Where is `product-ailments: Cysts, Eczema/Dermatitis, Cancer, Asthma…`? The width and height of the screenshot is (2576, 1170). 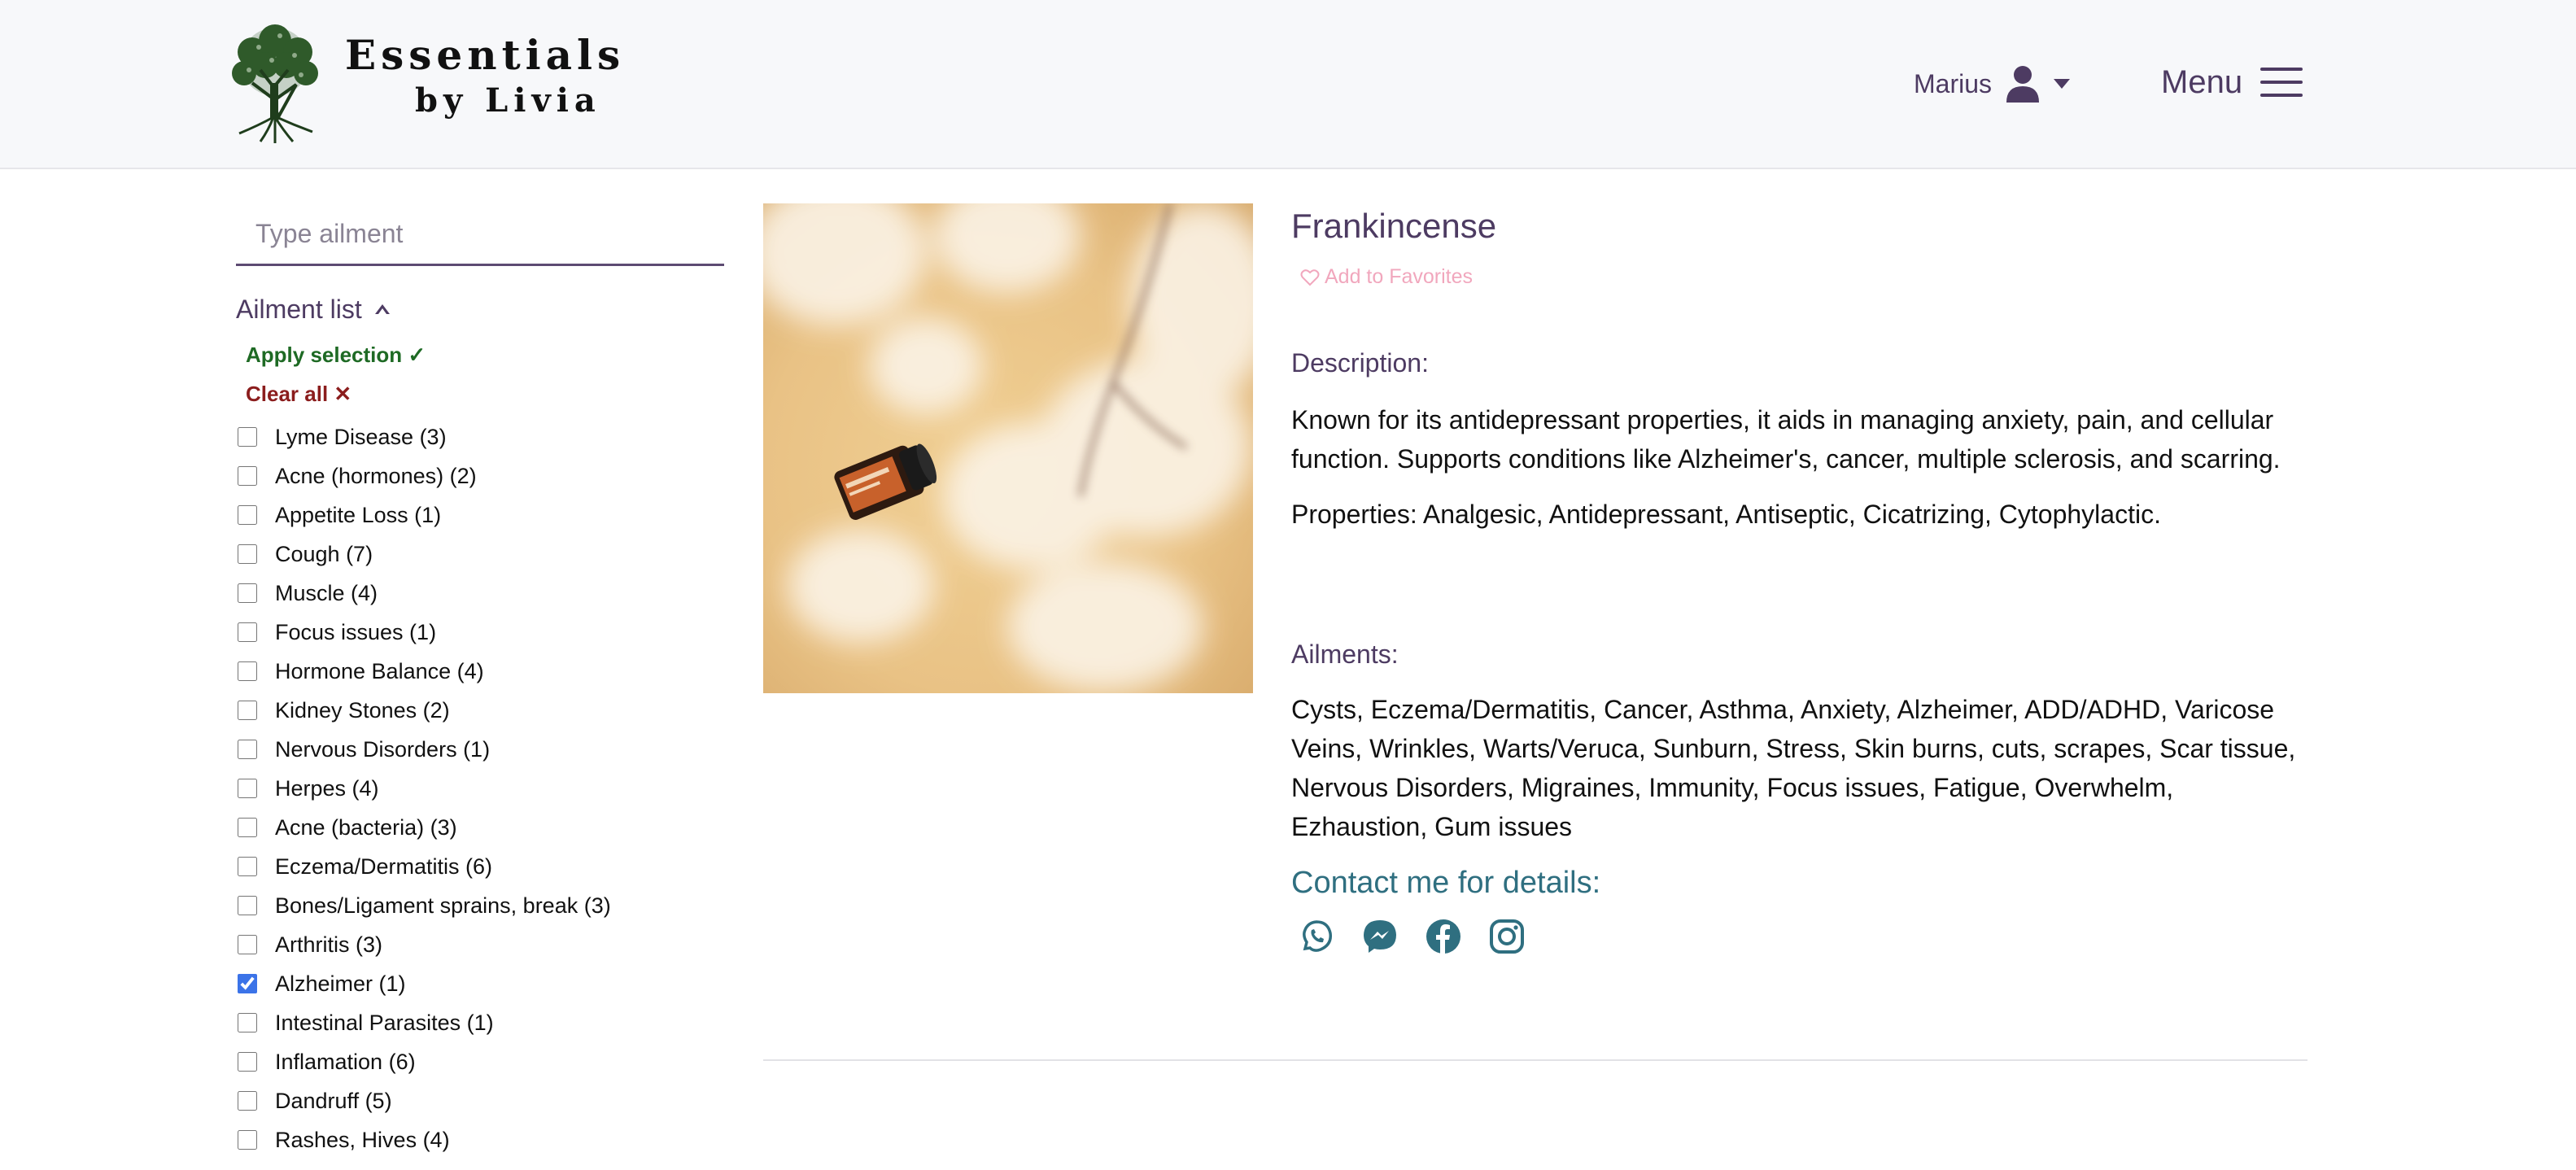
product-ailments: Cysts, Eczema/Dermatitis, Cancer, Asthma… is located at coordinates (1793, 768).